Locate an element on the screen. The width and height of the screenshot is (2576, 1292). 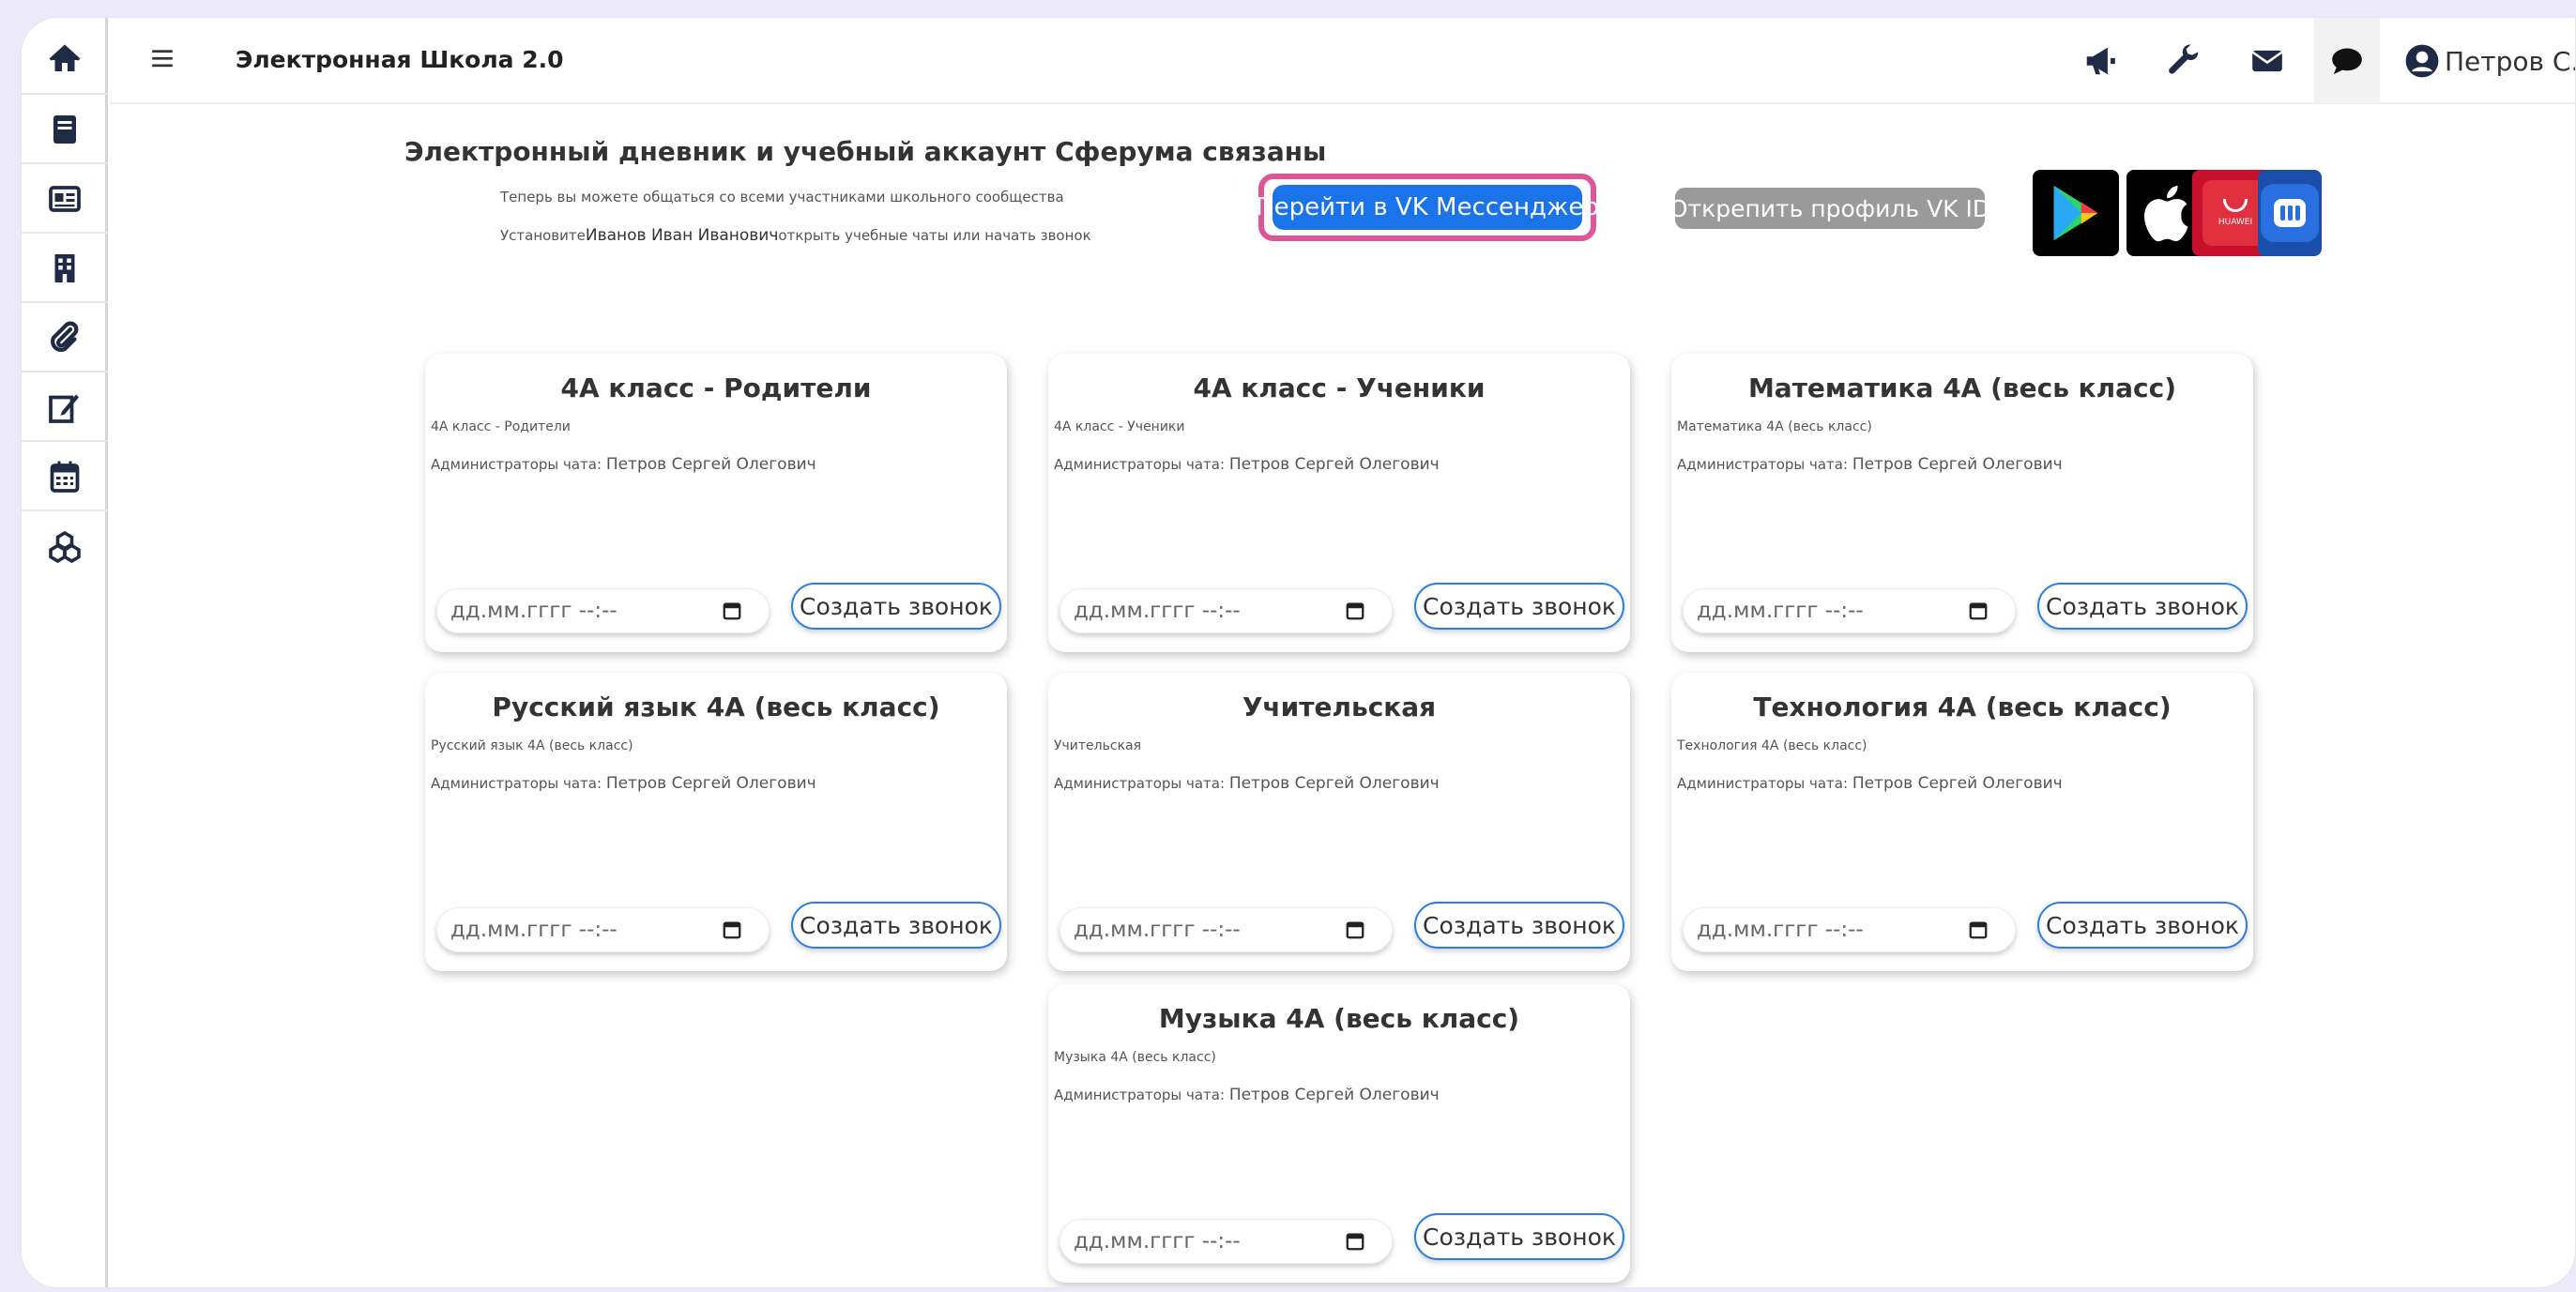
chat-card-name: Математика 4А (весь класс) is located at coordinates (1774, 426).